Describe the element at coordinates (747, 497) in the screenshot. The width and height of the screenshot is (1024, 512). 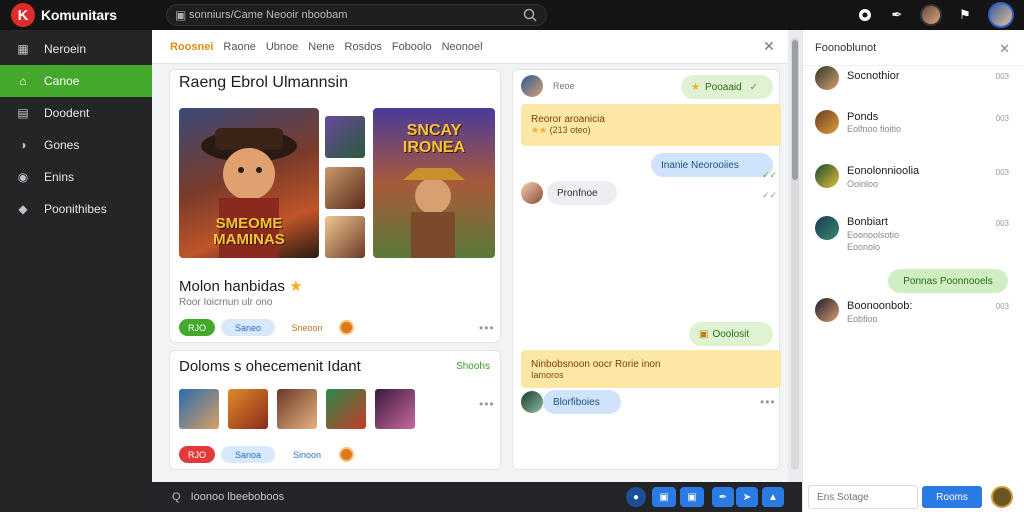
I see `send-icon: ➤` at that location.